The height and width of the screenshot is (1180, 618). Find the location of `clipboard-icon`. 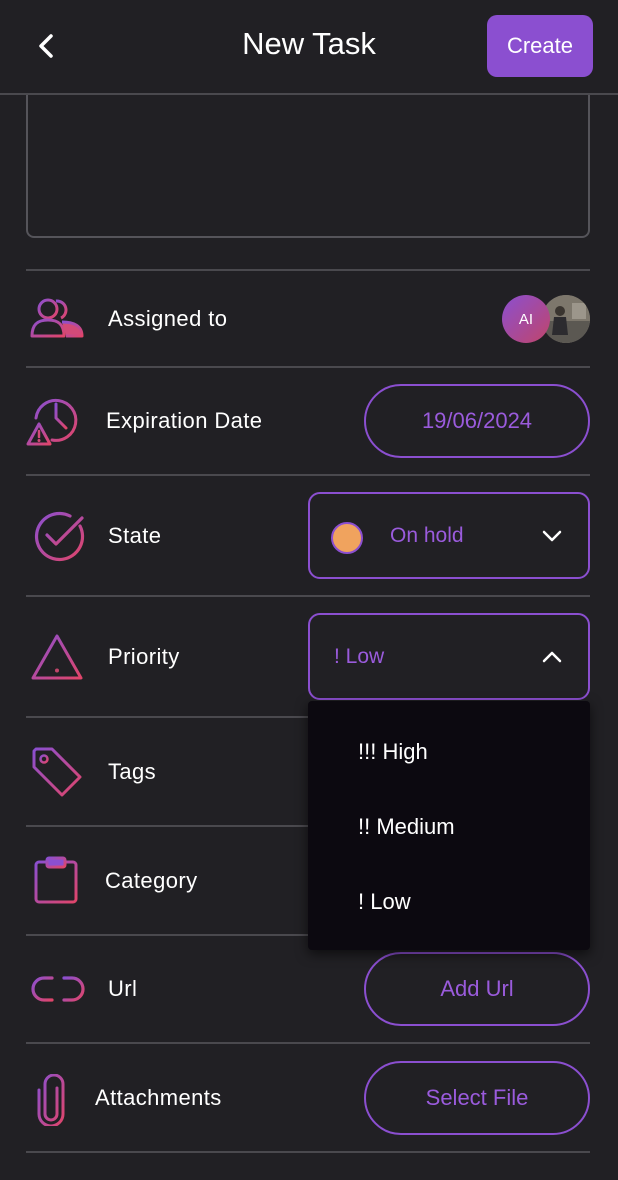

clipboard-icon is located at coordinates (56, 880).